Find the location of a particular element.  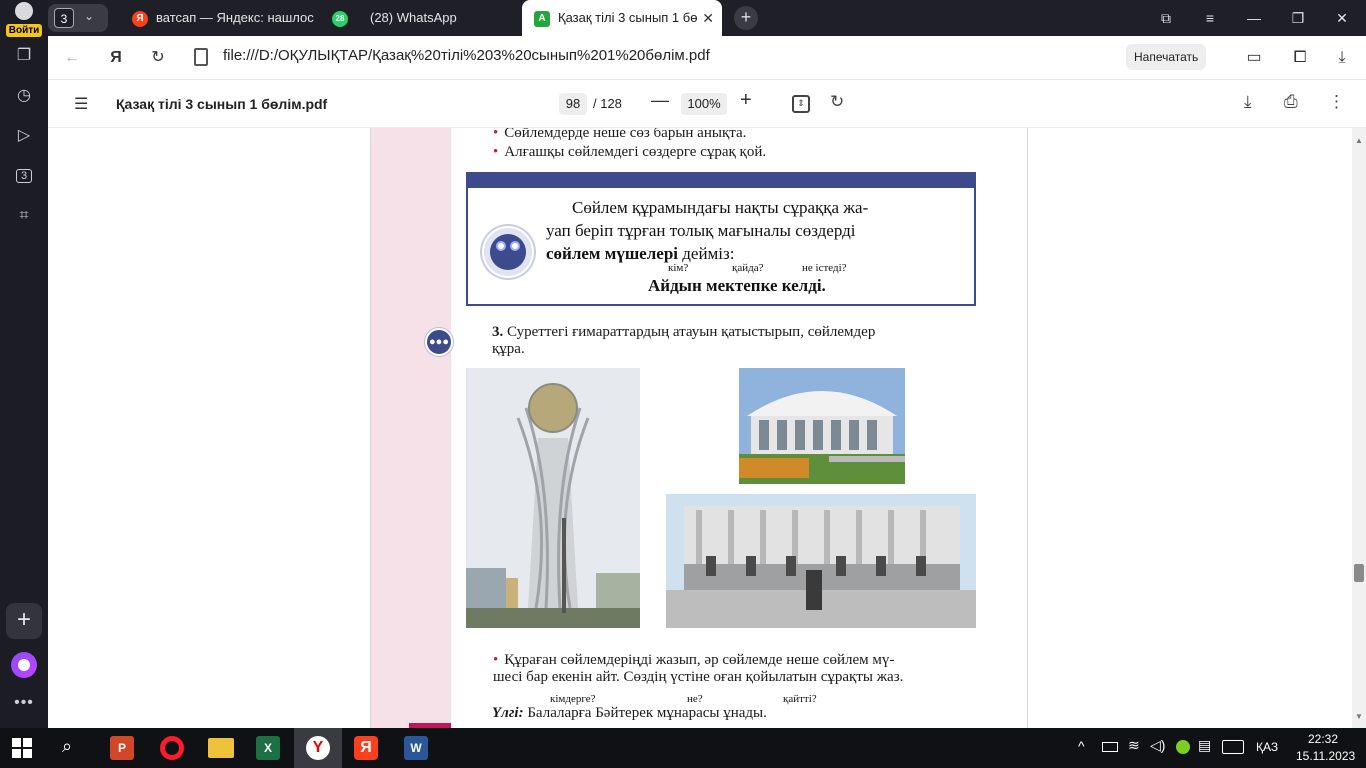

history-icon: ◷ is located at coordinates (24, 96).